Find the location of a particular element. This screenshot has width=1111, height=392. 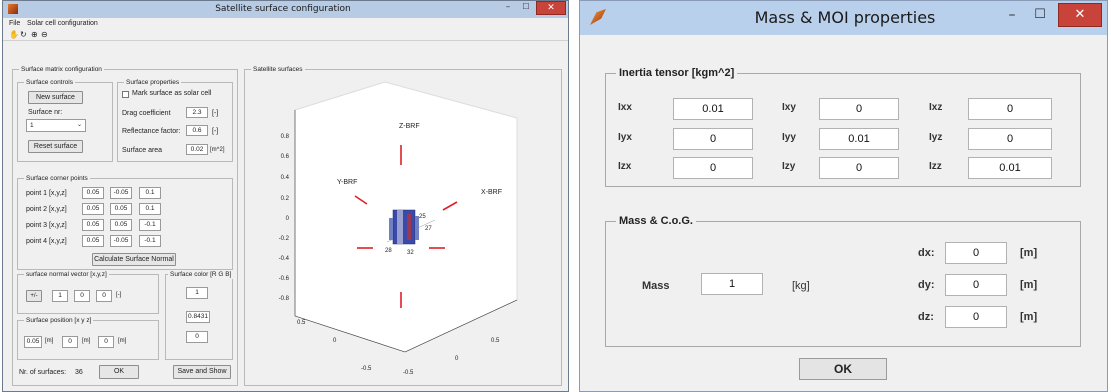

surface-properties-title: Surface properties is located at coordinates (153, 82).